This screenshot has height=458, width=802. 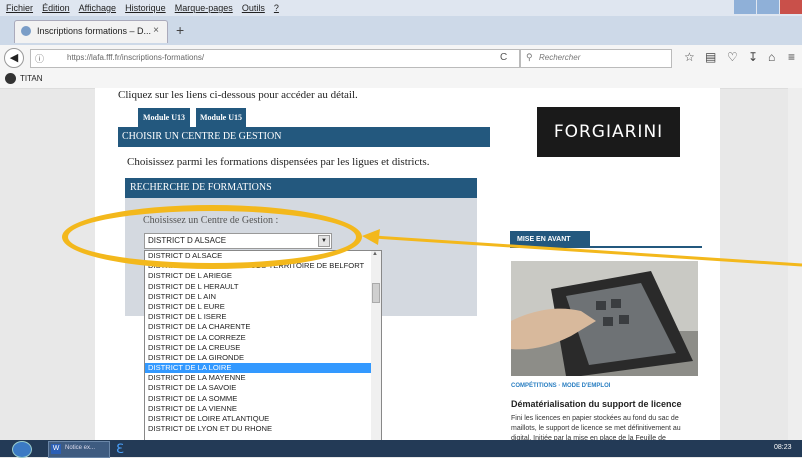 What do you see at coordinates (771, 57) in the screenshot?
I see `home-icon: ⌂` at bounding box center [771, 57].